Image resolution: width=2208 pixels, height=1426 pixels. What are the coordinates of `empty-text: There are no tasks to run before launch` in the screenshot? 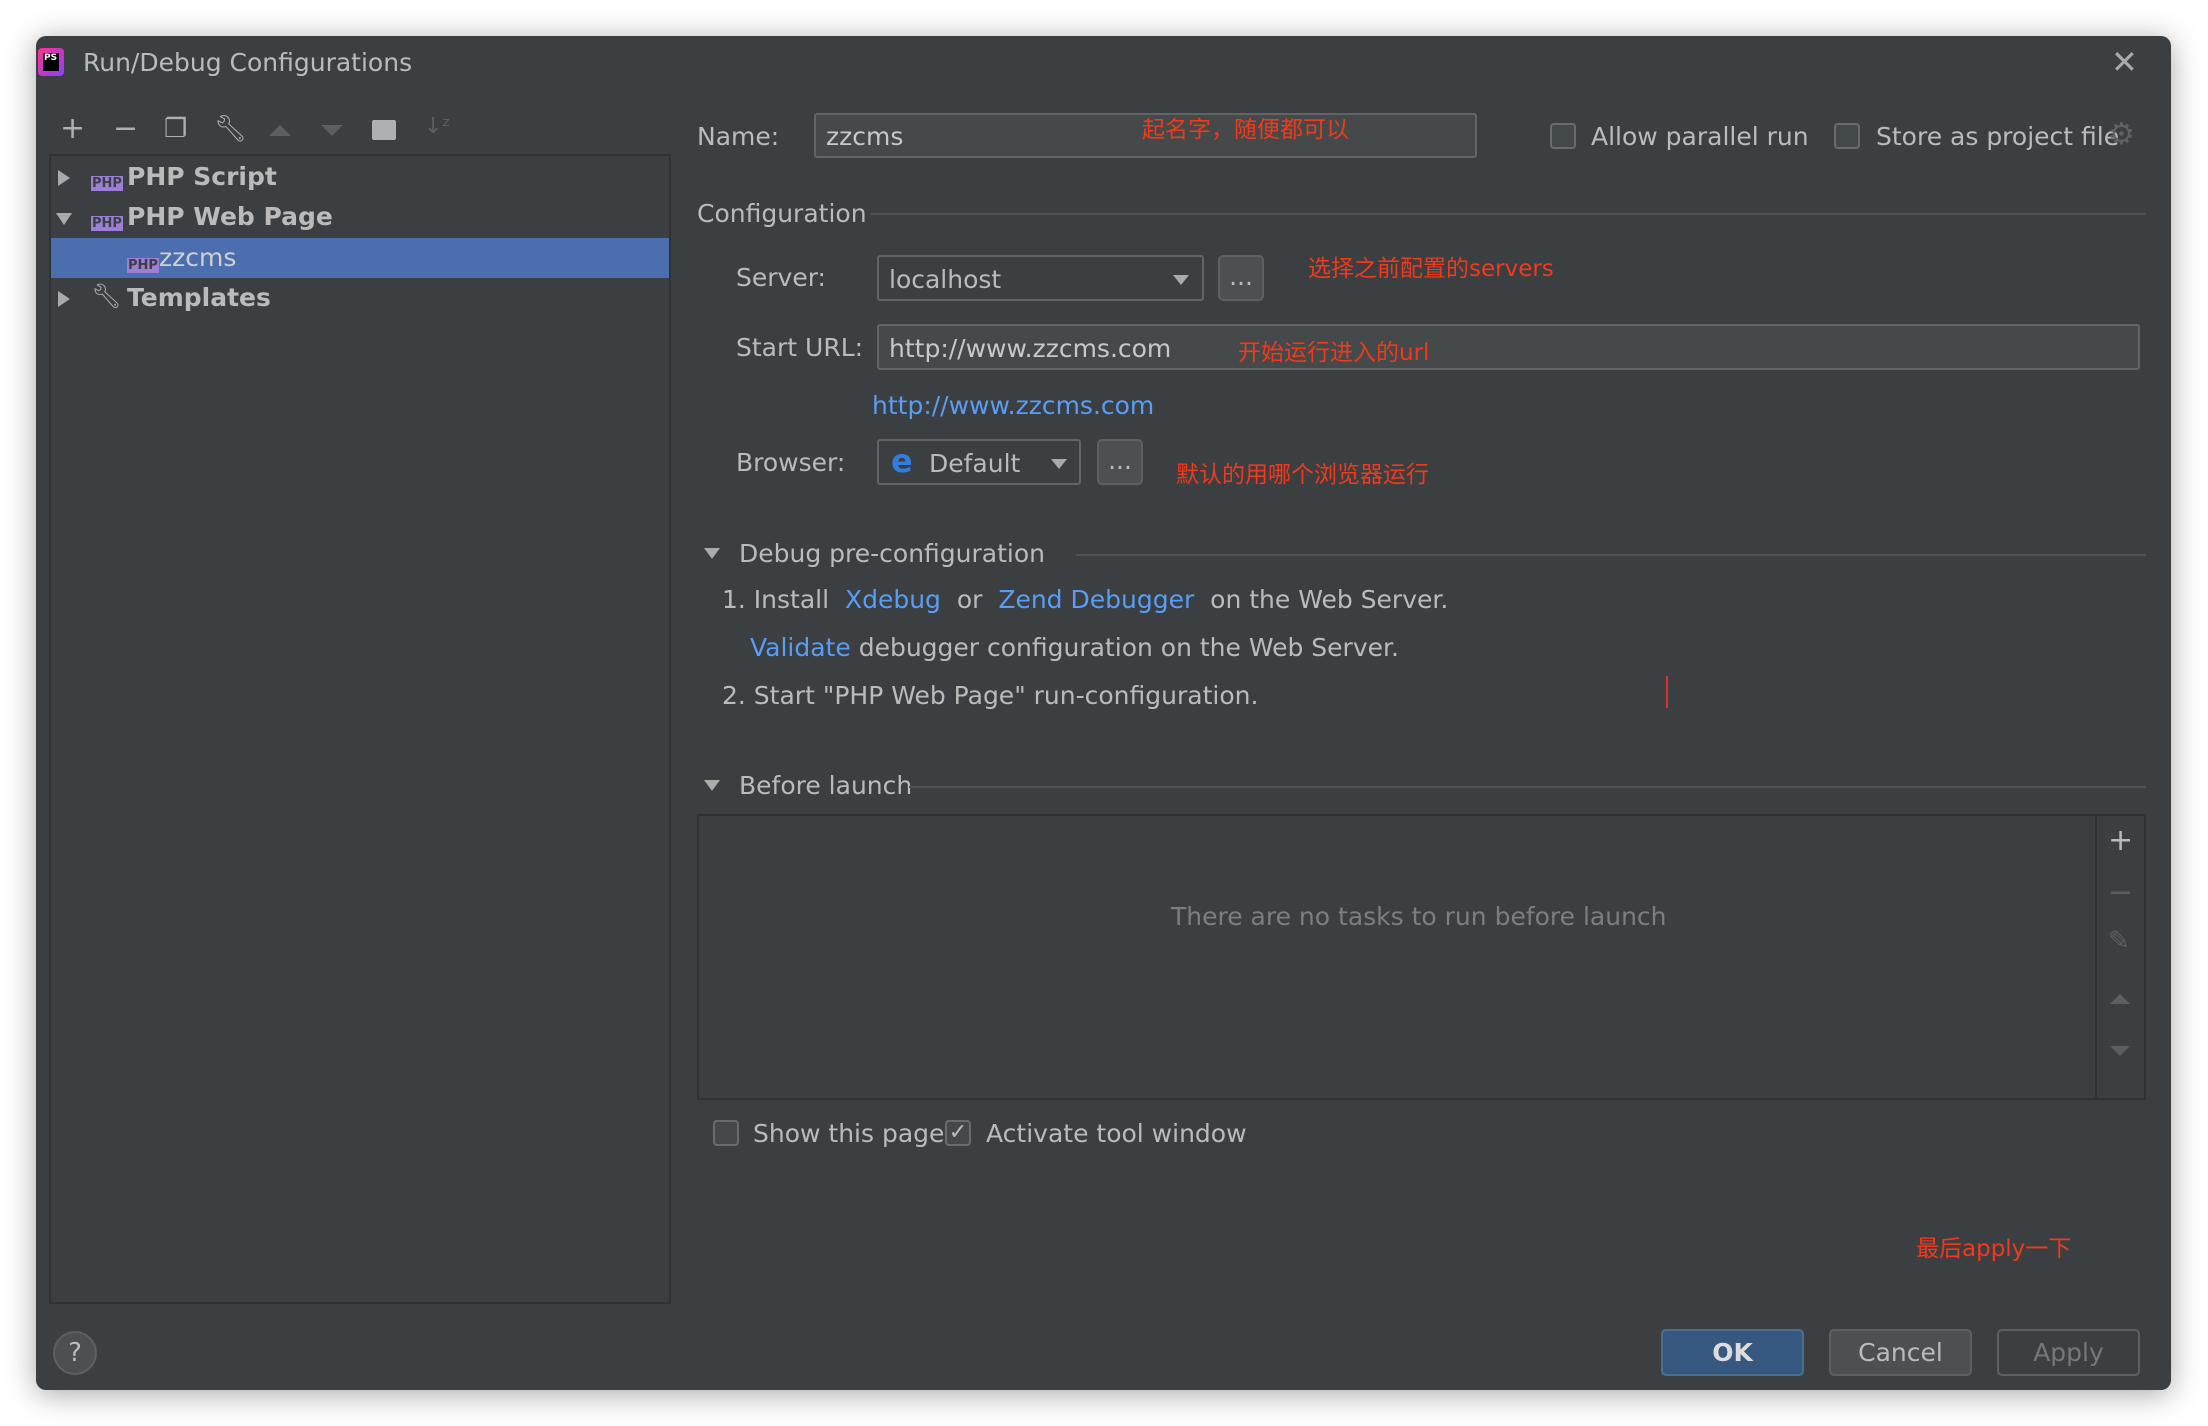 It's located at (1419, 916).